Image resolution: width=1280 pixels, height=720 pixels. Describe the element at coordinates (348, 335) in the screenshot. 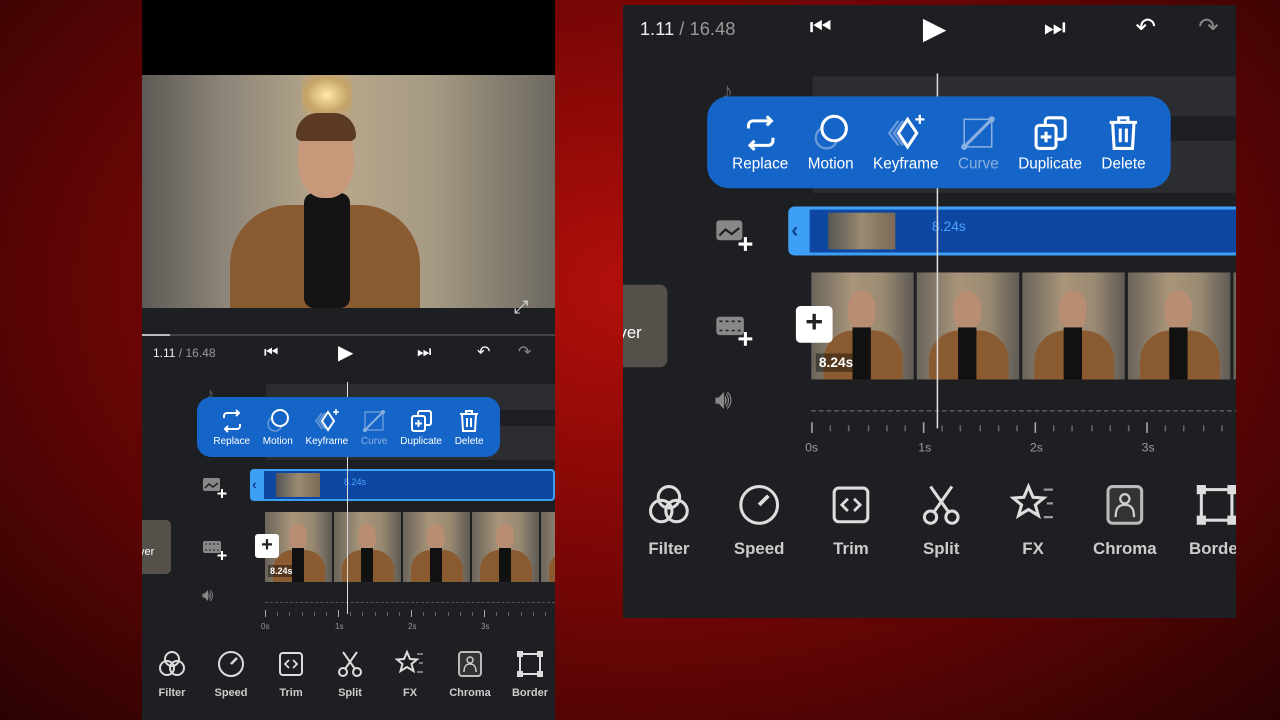

I see `progress-bar` at that location.